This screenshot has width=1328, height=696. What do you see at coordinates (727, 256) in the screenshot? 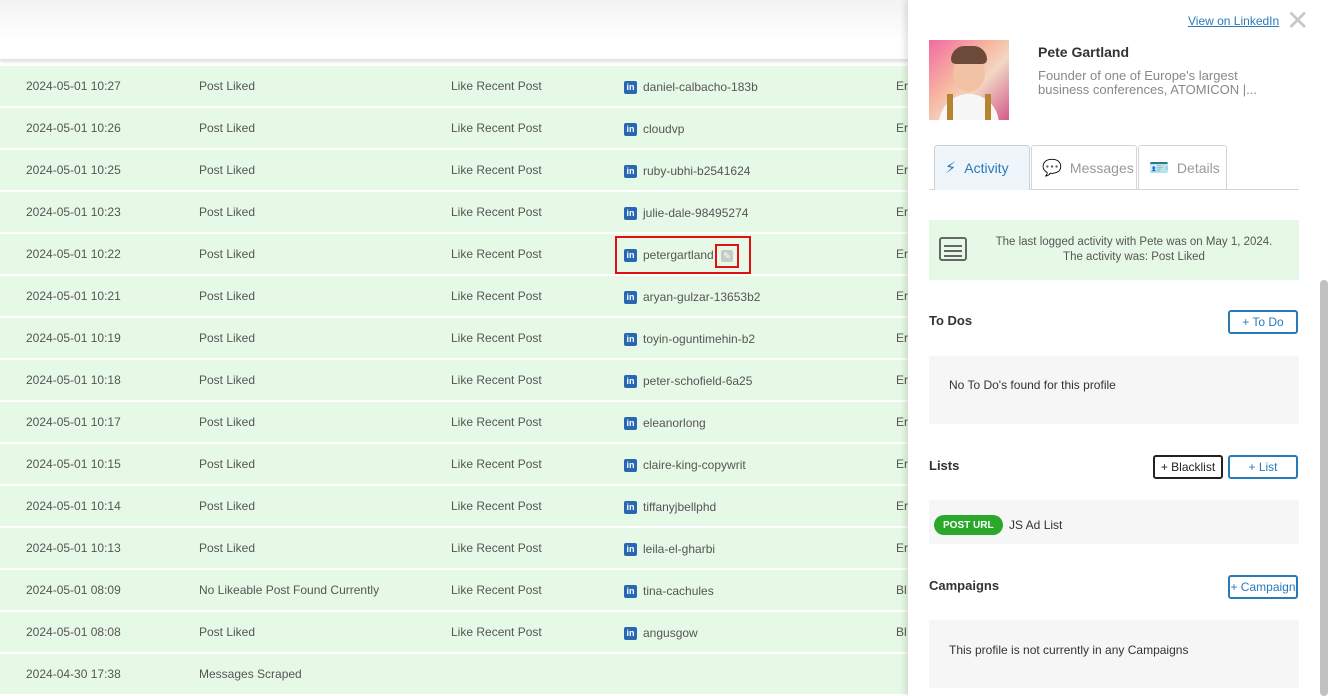
I see `edit-profile-button: ✎` at bounding box center [727, 256].